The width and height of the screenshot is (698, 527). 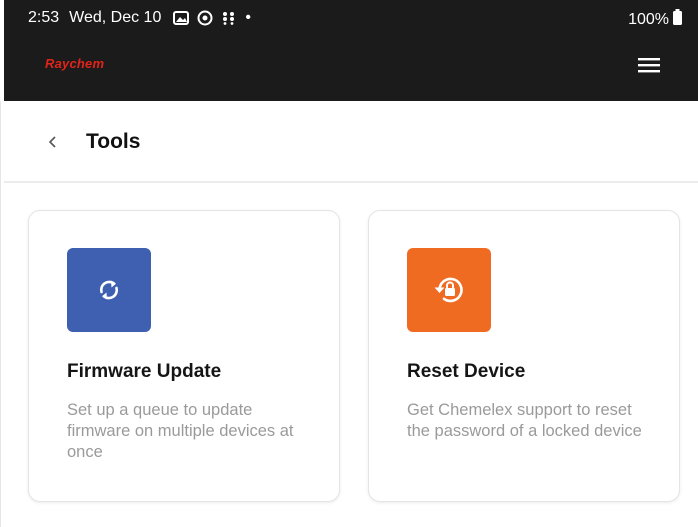 I want to click on image-icon, so click(x=181, y=18).